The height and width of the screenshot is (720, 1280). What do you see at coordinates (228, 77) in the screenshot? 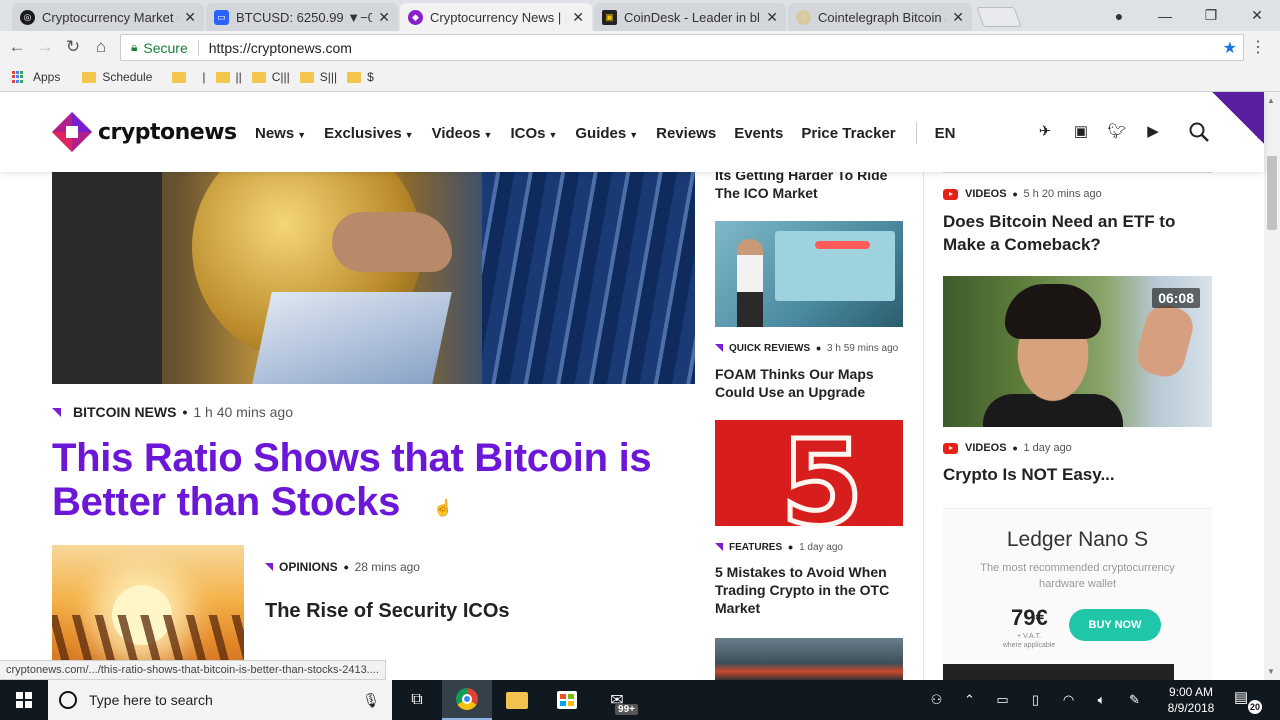
I see `bookmark-folder: ||` at bounding box center [228, 77].